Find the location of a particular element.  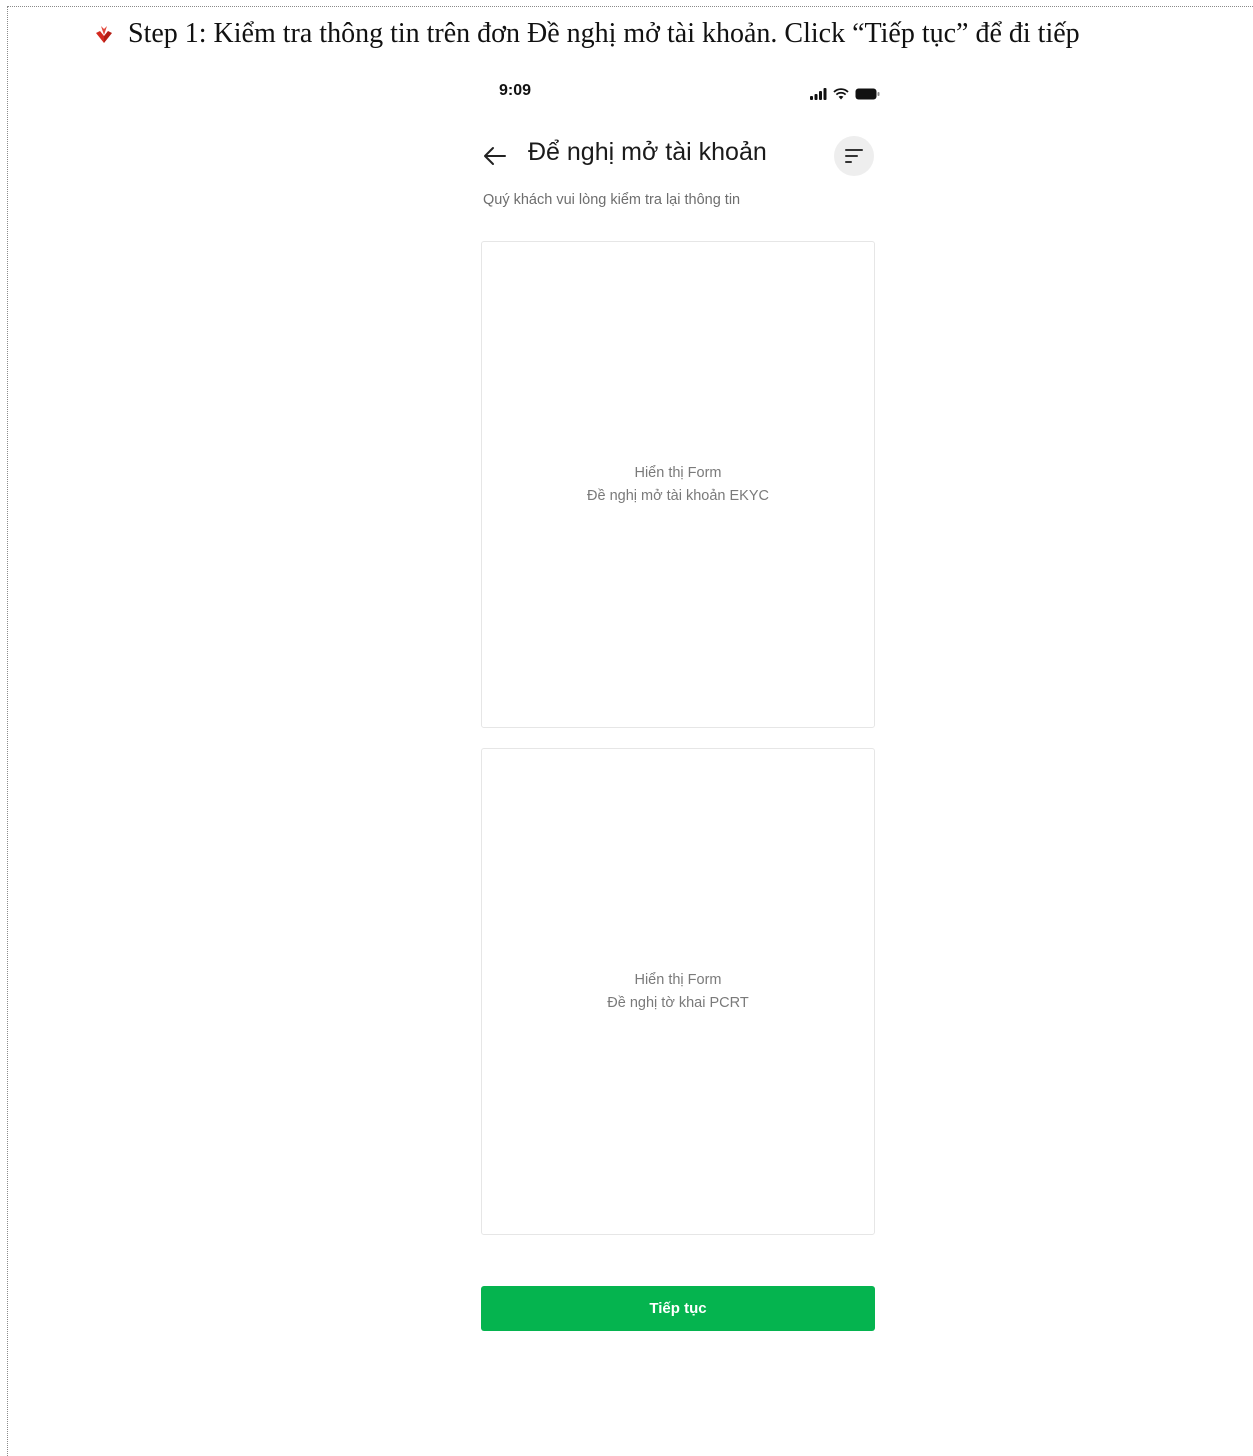

menu-lines-icon is located at coordinates (854, 156).